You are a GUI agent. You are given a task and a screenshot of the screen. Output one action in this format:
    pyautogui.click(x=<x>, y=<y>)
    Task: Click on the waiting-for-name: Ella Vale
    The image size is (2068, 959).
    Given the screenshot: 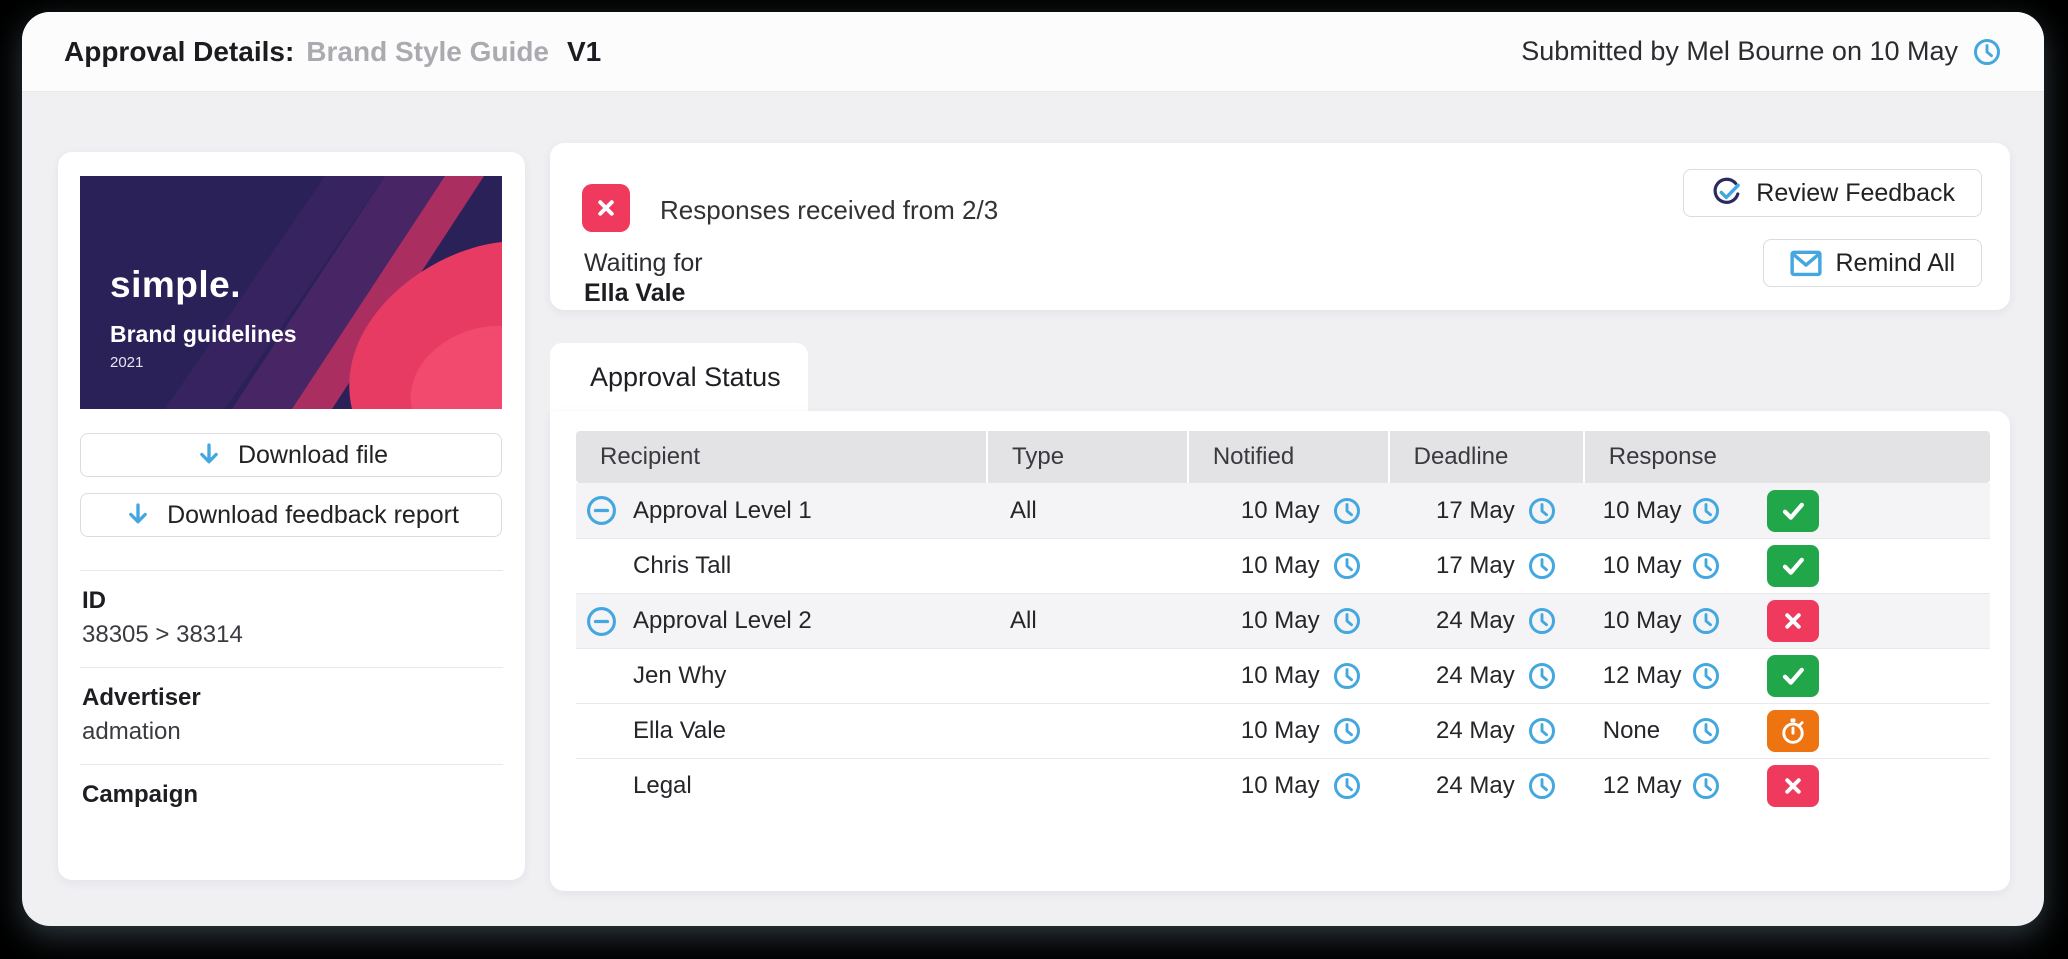 What is the action you would take?
    pyautogui.click(x=635, y=293)
    